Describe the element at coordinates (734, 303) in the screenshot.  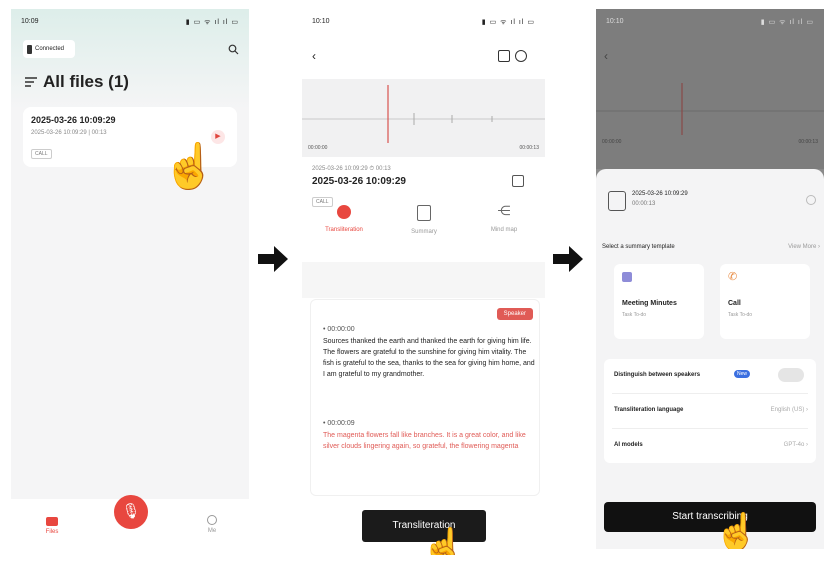
I see `template-name: Call` at that location.